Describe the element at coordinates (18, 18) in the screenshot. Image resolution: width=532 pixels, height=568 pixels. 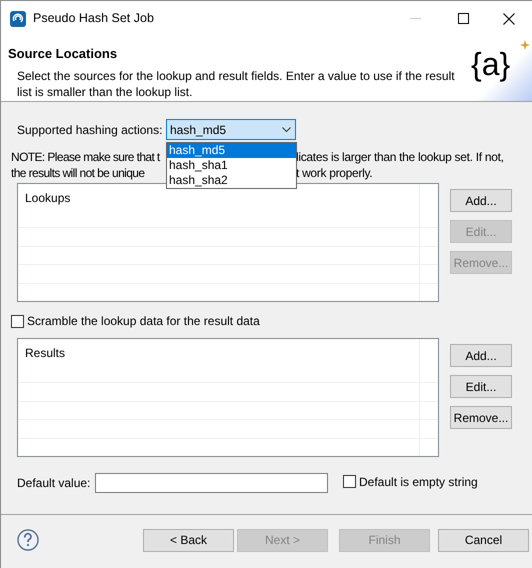
I see `app-icon` at that location.